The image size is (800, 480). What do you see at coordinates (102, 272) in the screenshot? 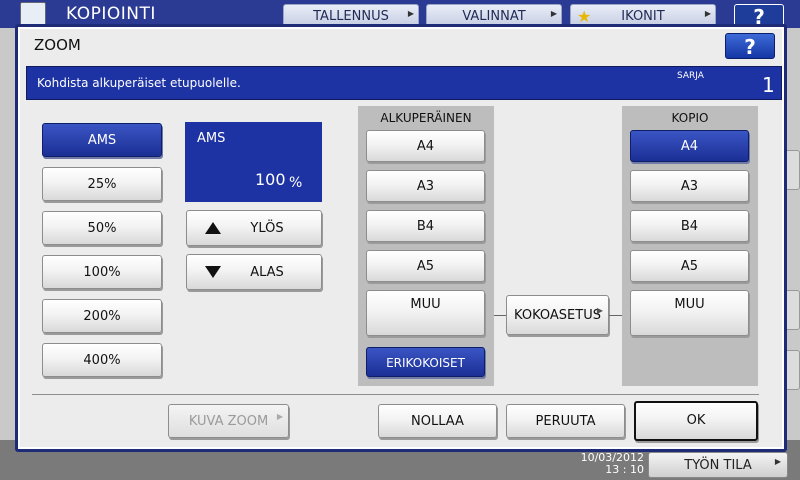
I see `ratio-100-button: 100%` at bounding box center [102, 272].